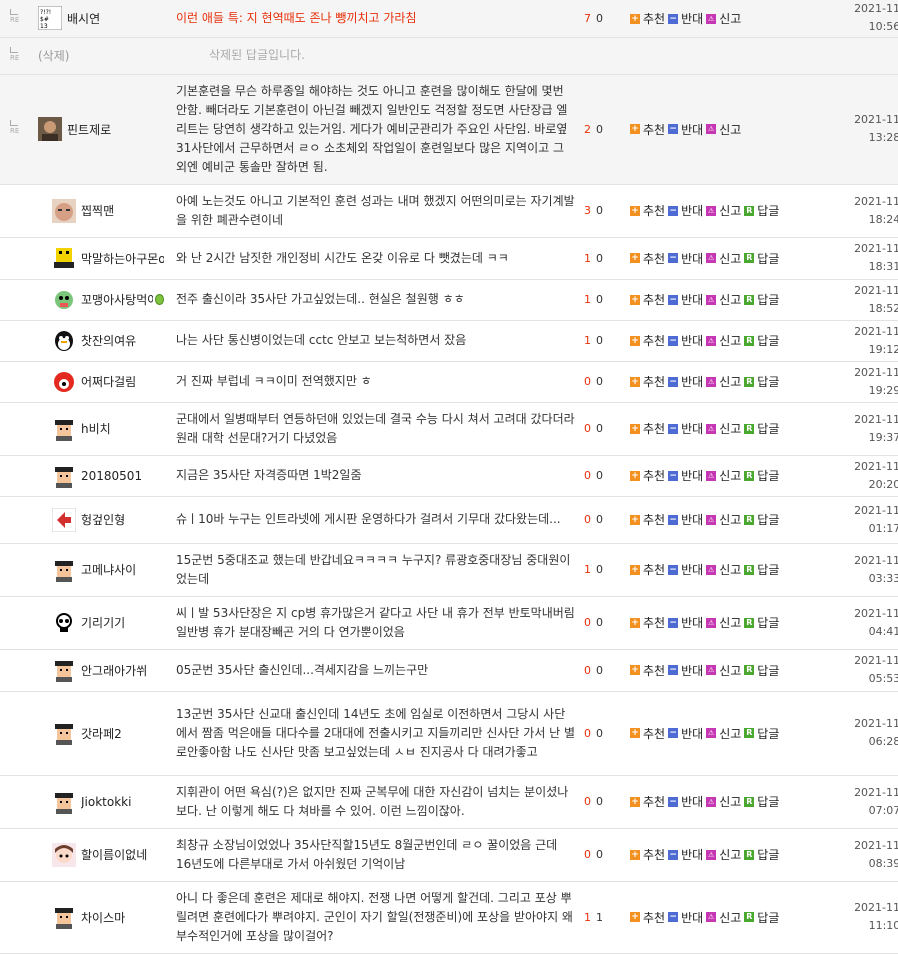 This screenshot has height=954, width=898. I want to click on author-cell: Jioktokki, so click(101, 802).